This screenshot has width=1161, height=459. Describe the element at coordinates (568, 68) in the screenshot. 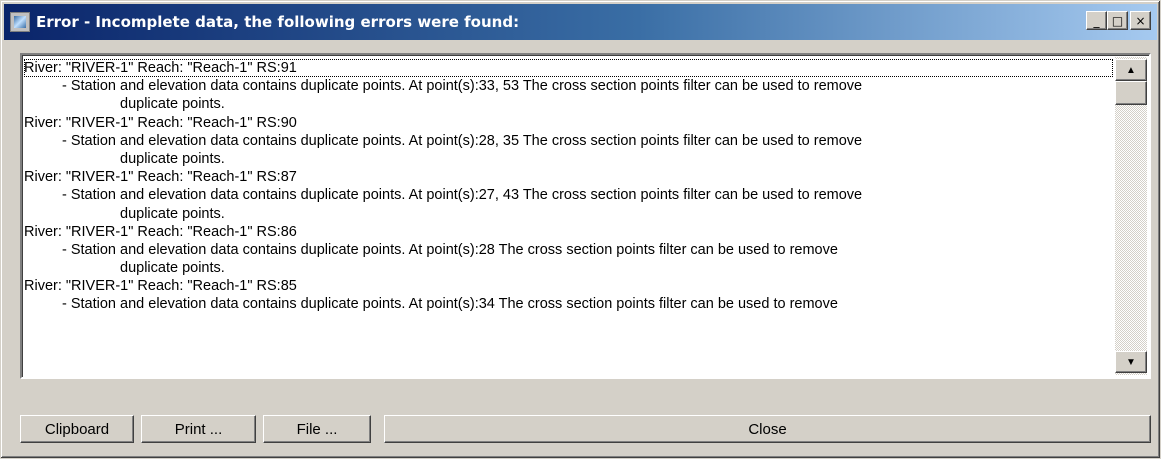

I see `error-header-row: River: "RIVER-1" Reach: "Reach-1" RS:91` at that location.